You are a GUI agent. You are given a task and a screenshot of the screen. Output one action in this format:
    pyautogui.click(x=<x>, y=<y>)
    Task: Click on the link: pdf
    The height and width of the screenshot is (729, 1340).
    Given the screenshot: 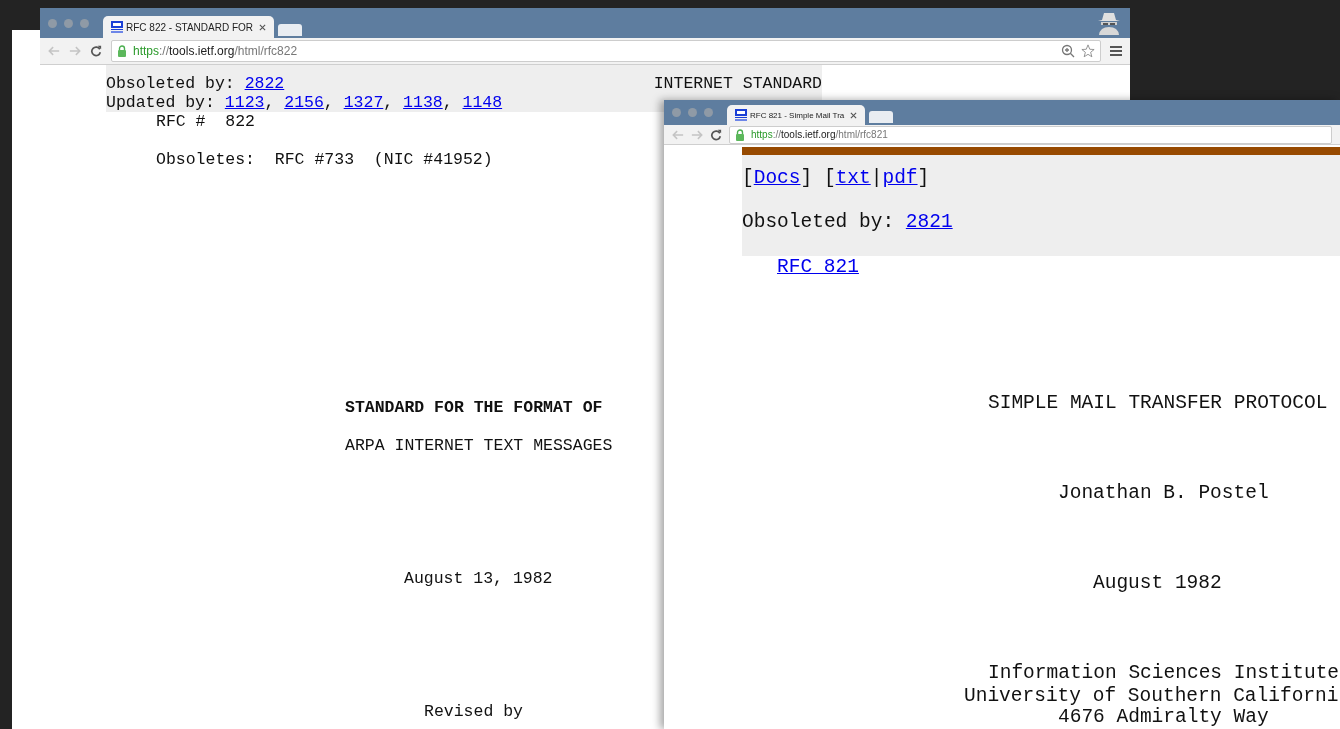 What is the action you would take?
    pyautogui.click(x=900, y=178)
    